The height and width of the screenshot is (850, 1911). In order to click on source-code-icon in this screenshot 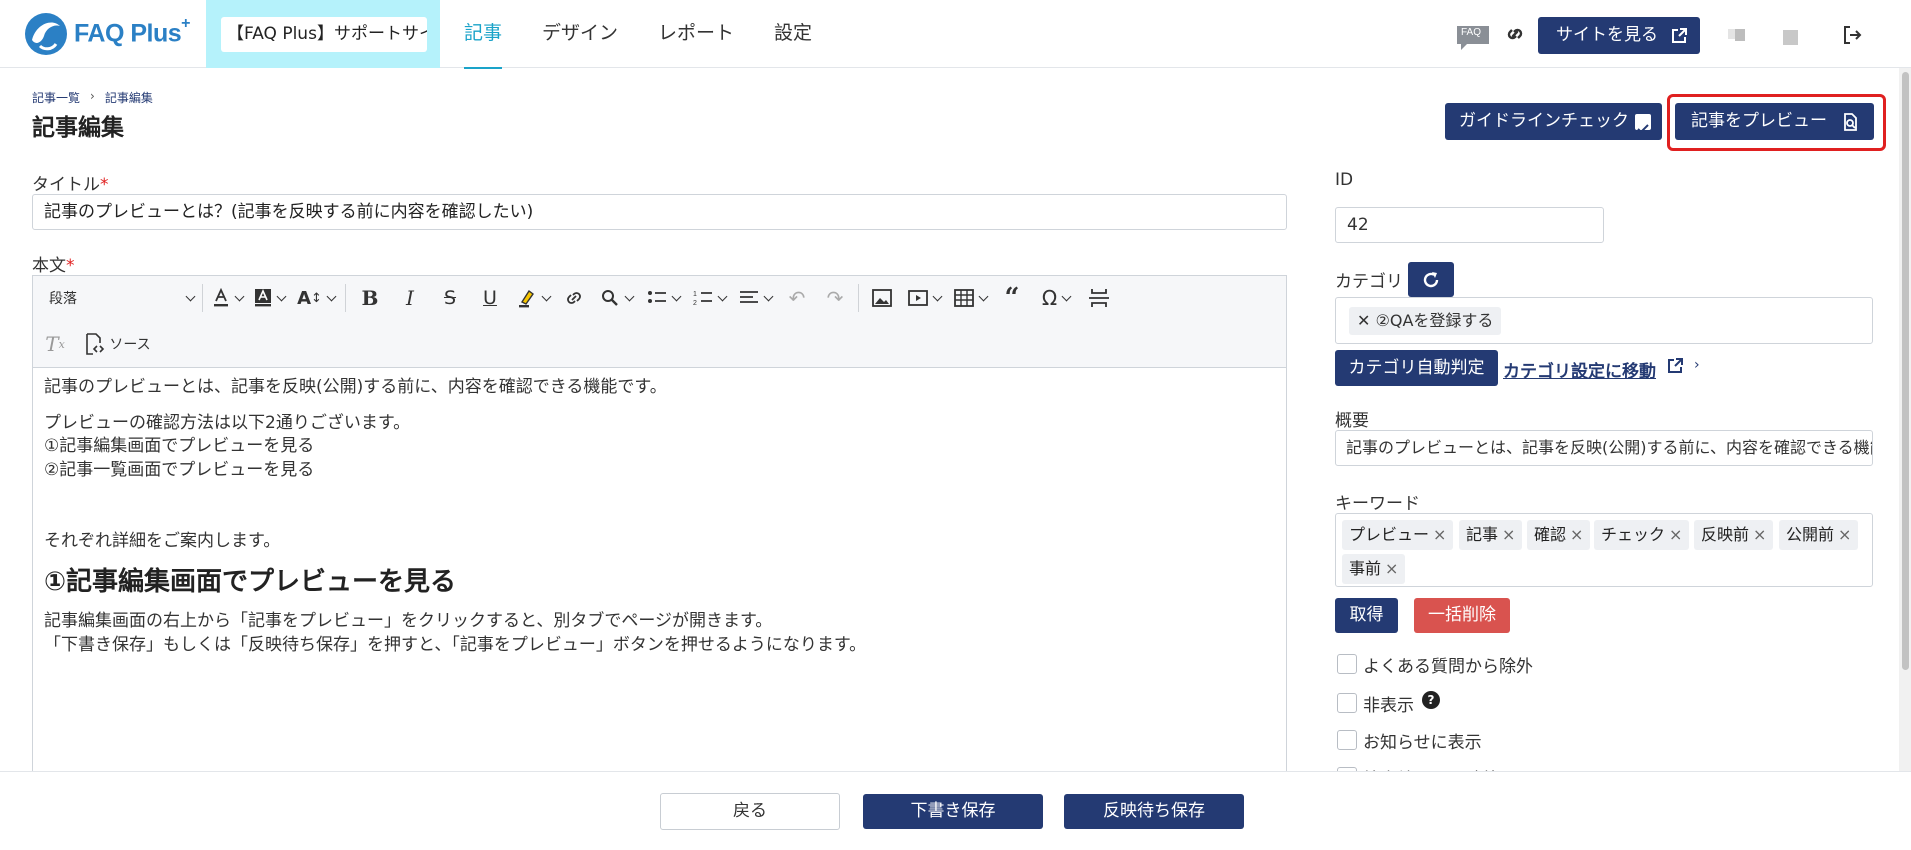, I will do `click(95, 344)`.